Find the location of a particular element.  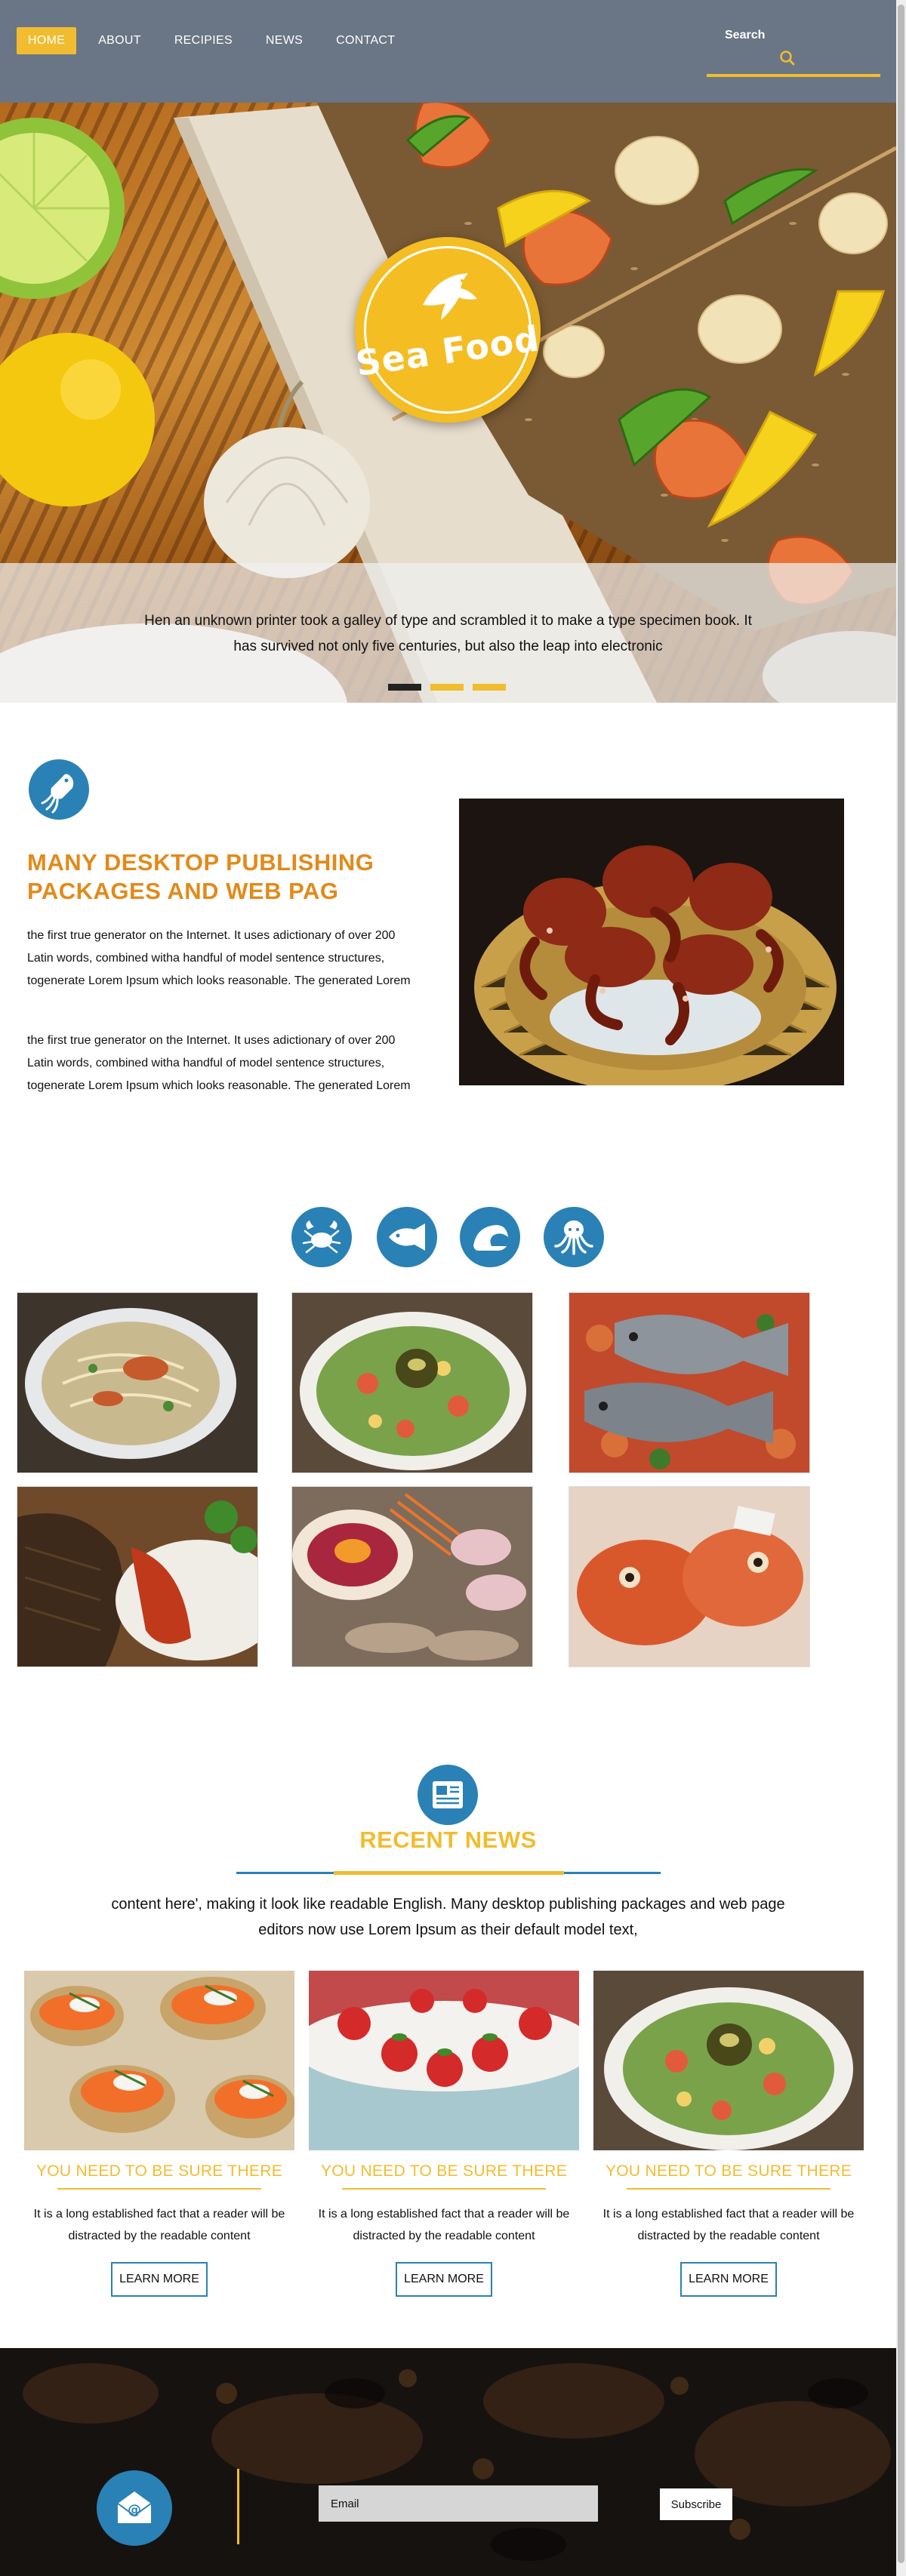

nav-news: NEWS is located at coordinates (284, 40).